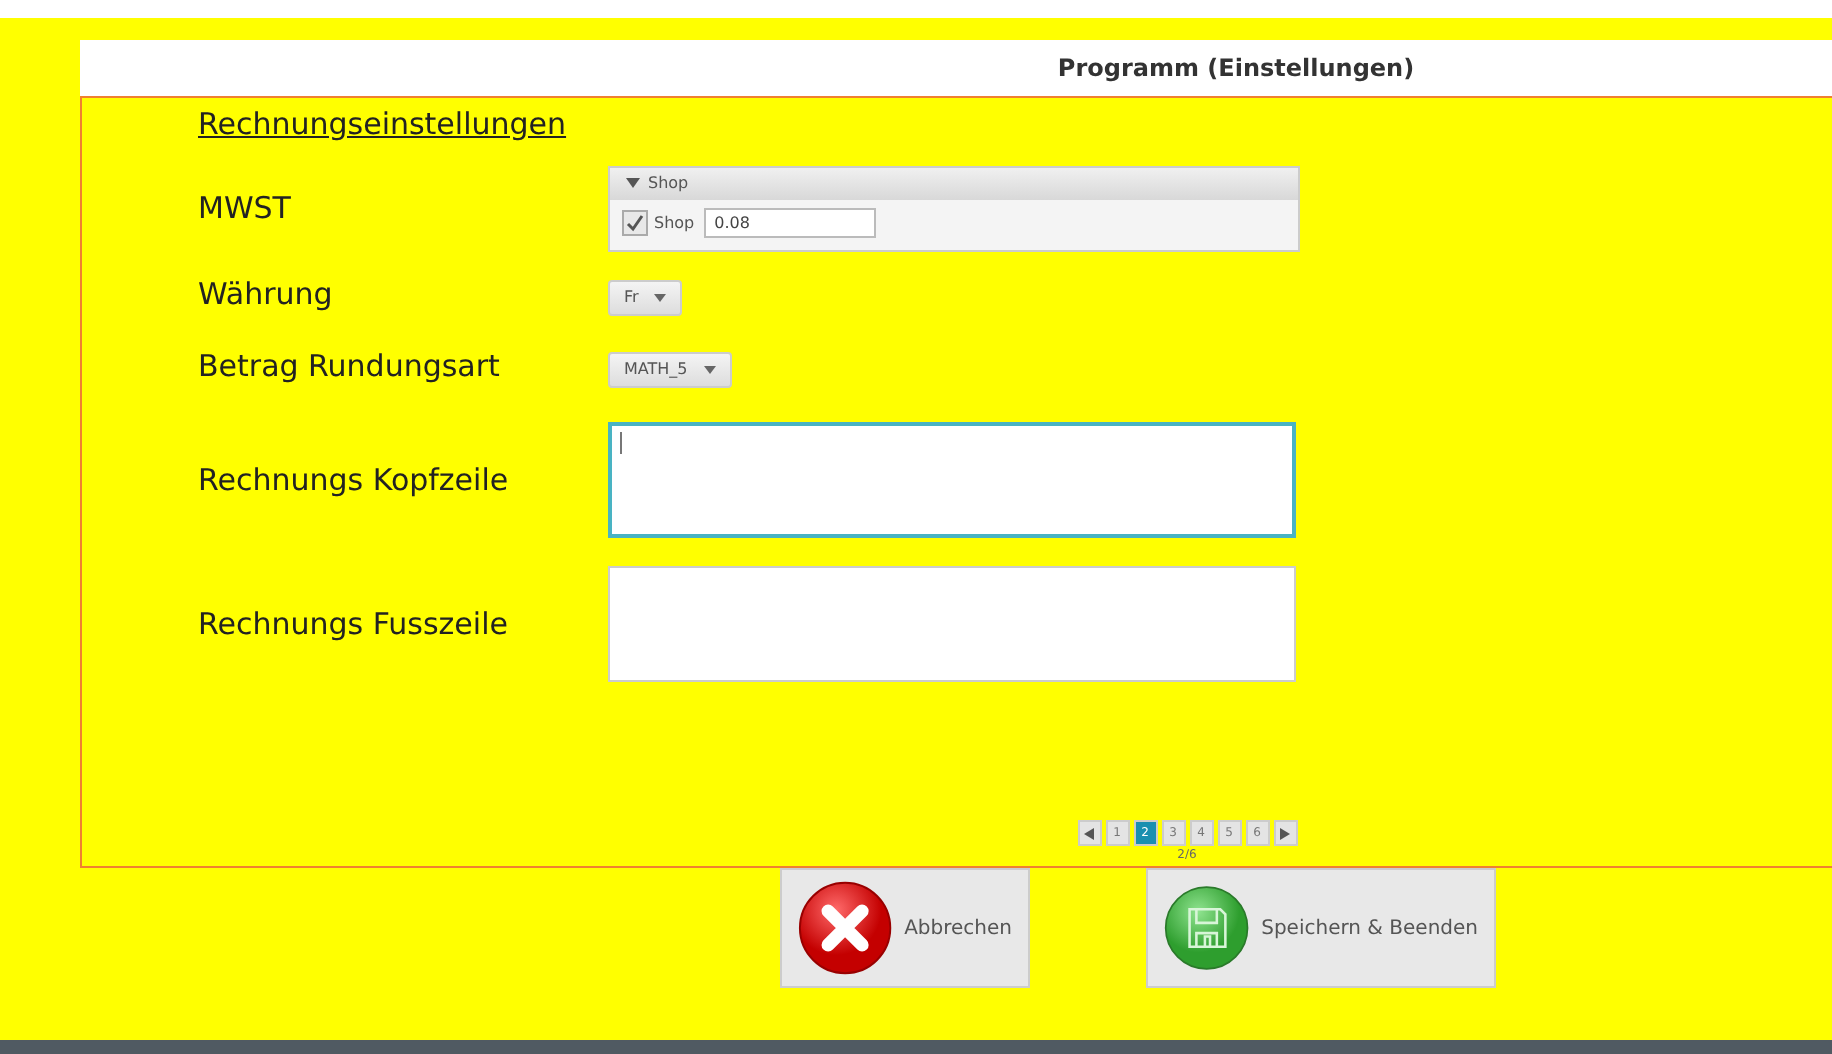 The image size is (1832, 1054). What do you see at coordinates (635, 222) in the screenshot?
I see `checkbox` at bounding box center [635, 222].